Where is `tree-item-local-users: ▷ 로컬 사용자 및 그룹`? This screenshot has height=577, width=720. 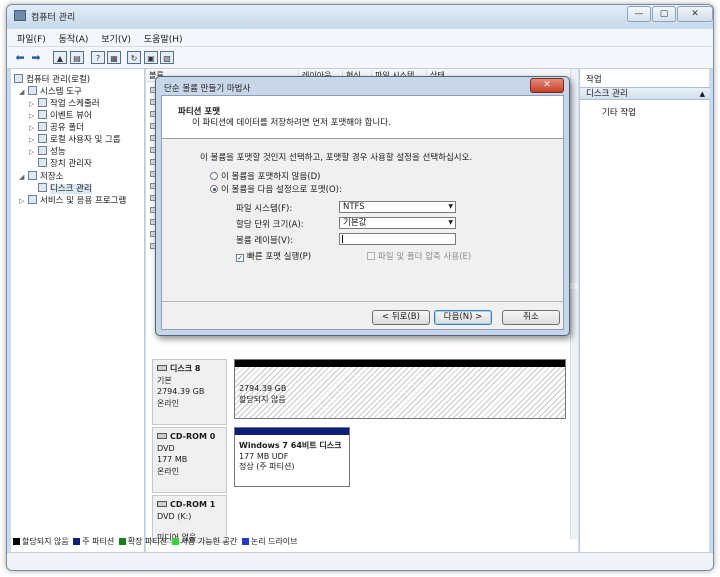
tree-item-local-users: ▷ 로컬 사용자 및 그룹 is located at coordinates (75, 139).